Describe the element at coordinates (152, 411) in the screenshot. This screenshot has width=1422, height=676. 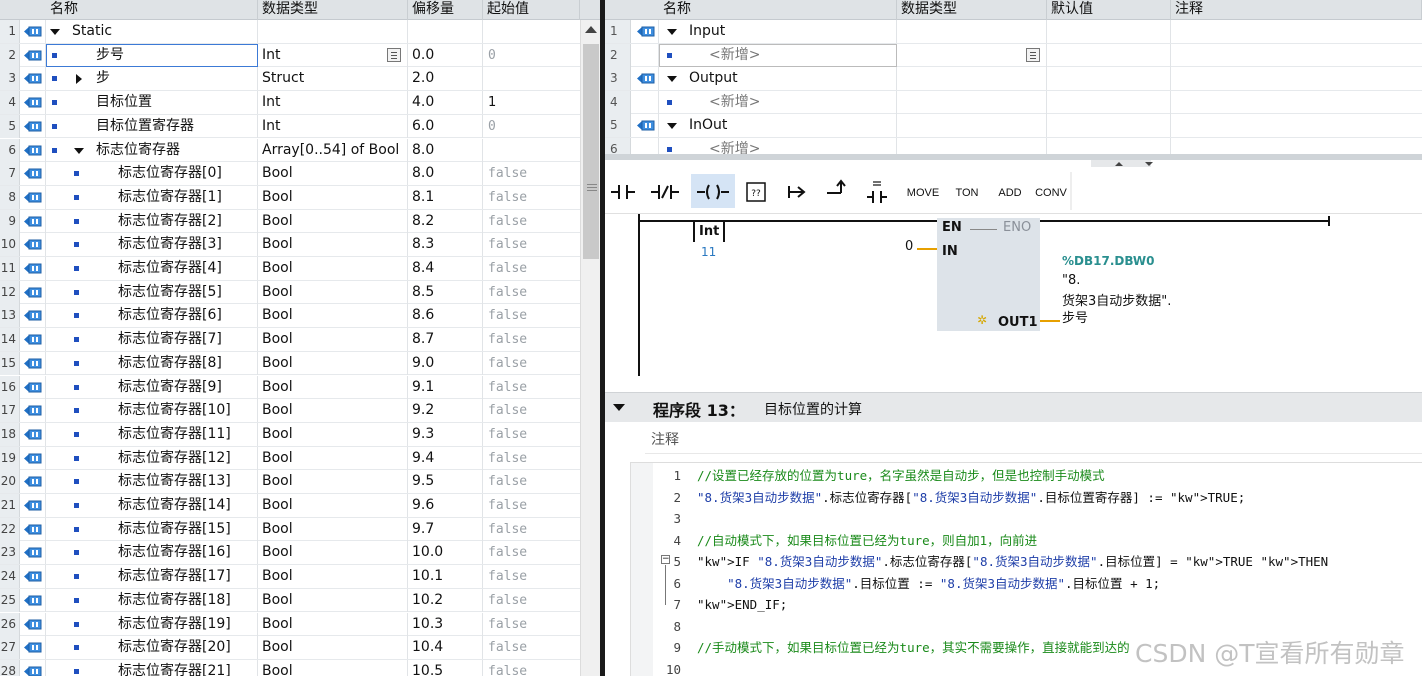
I see `name-cell: 标志位寄存器[10]` at that location.